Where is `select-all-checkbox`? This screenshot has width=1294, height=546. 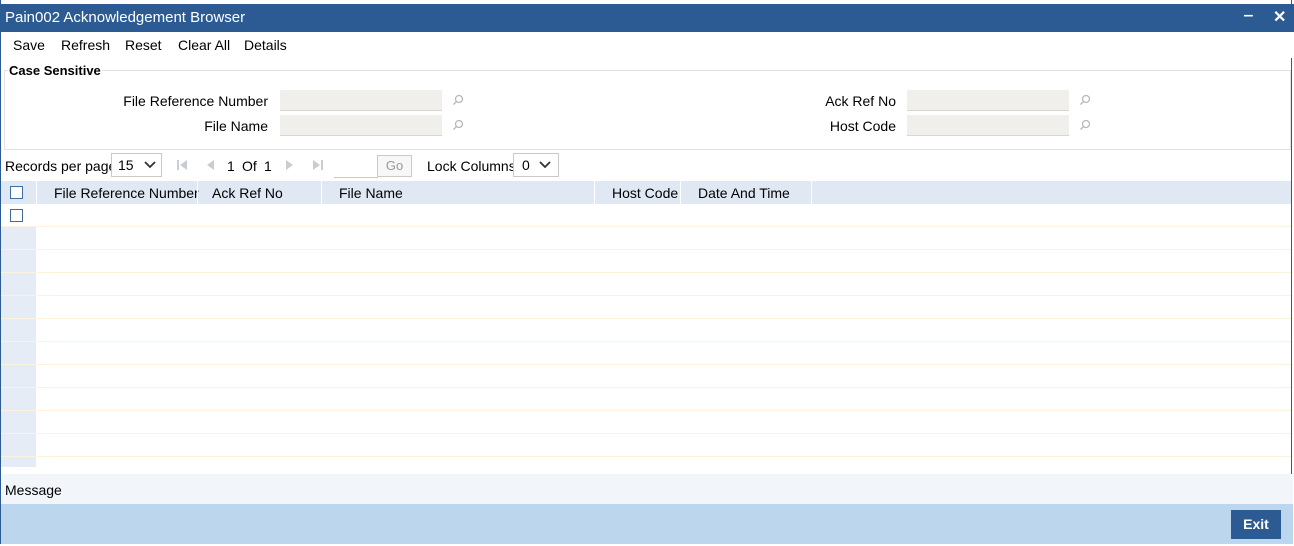 select-all-checkbox is located at coordinates (16, 192).